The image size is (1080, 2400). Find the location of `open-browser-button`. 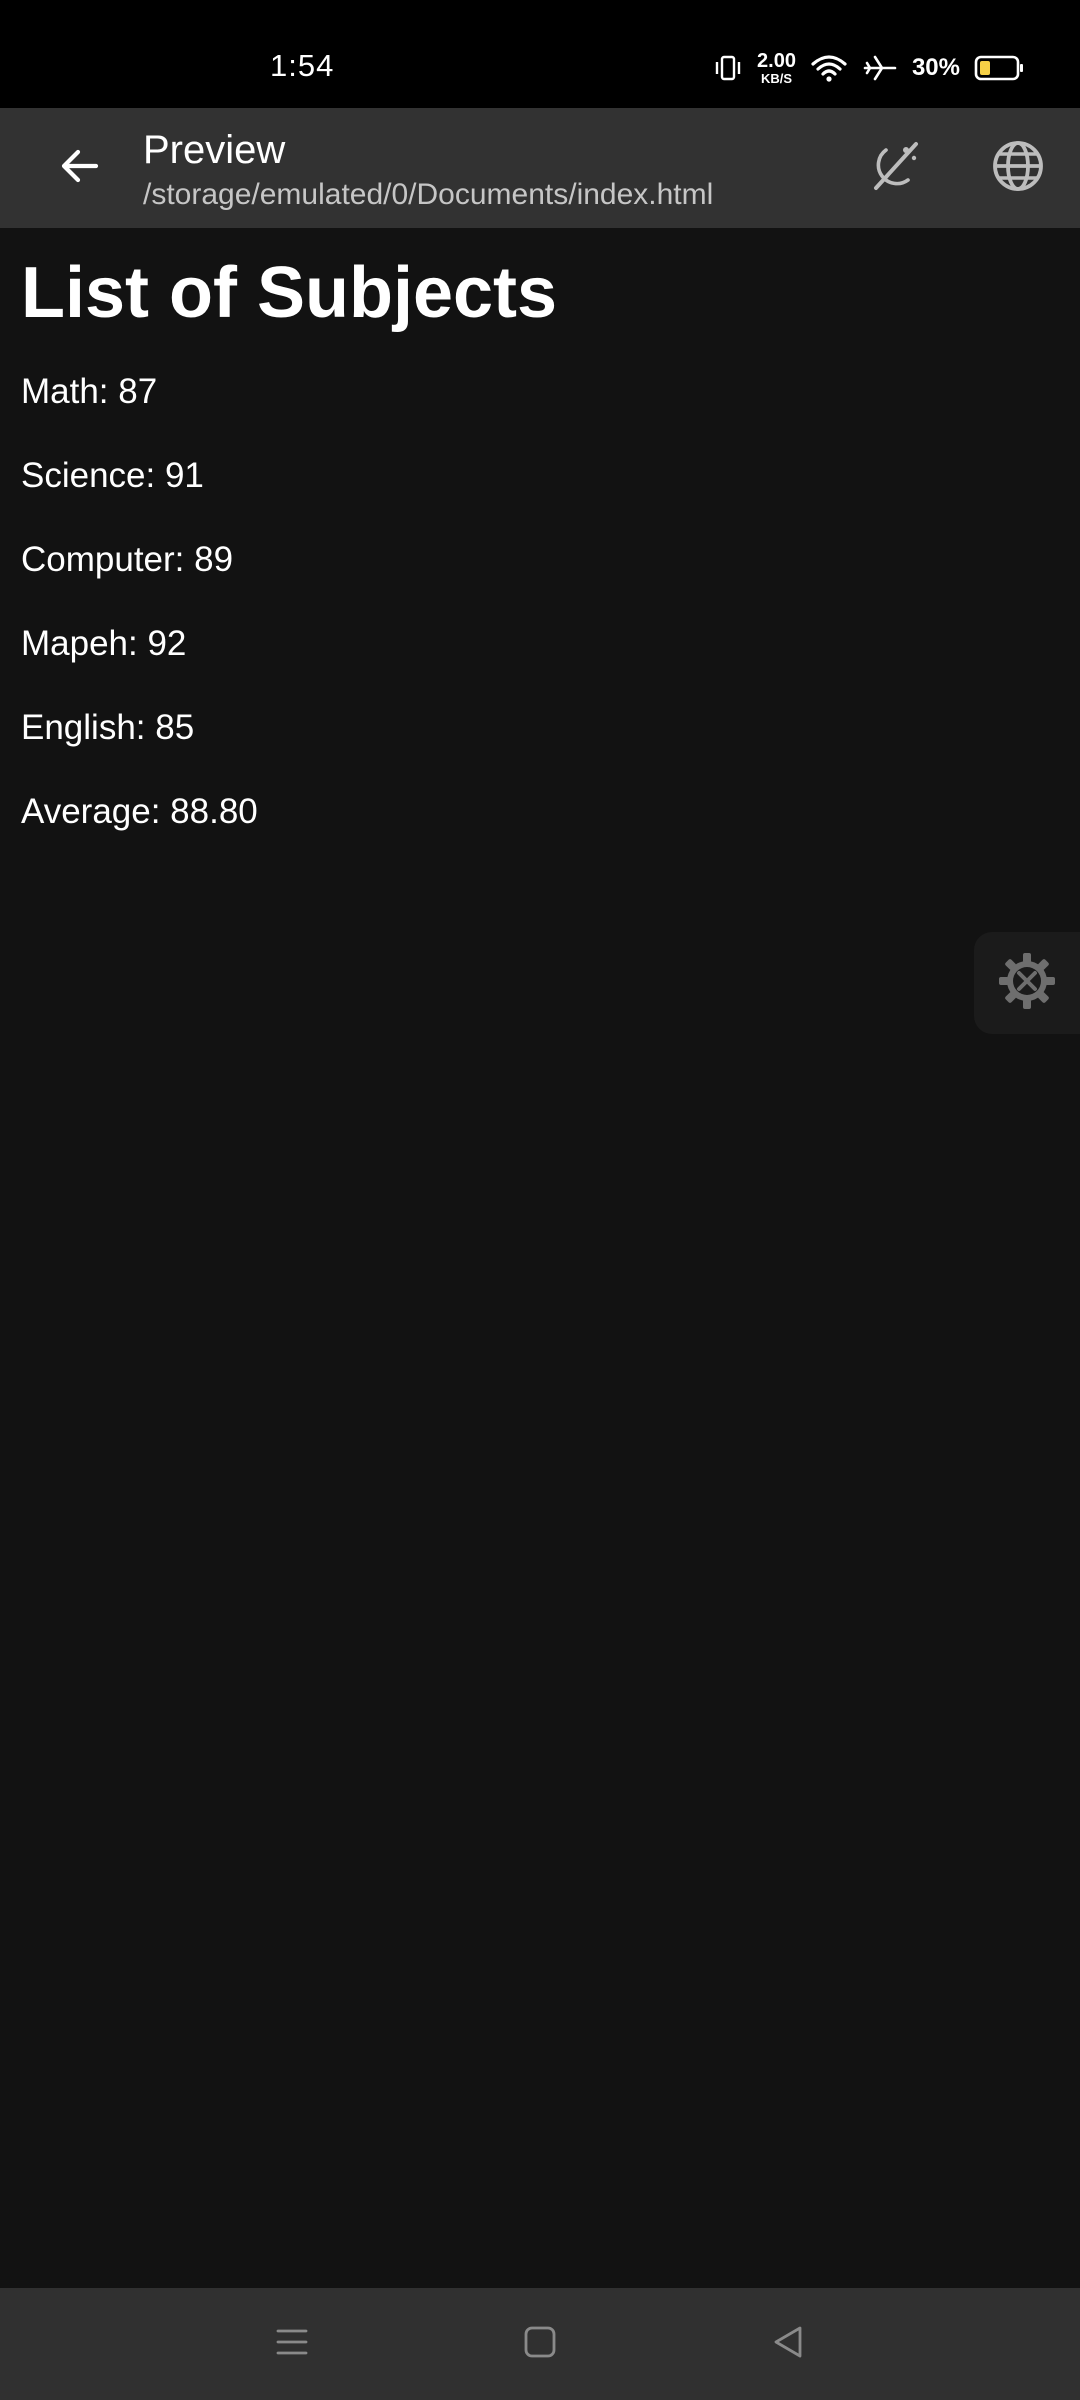

open-browser-button is located at coordinates (1018, 168).